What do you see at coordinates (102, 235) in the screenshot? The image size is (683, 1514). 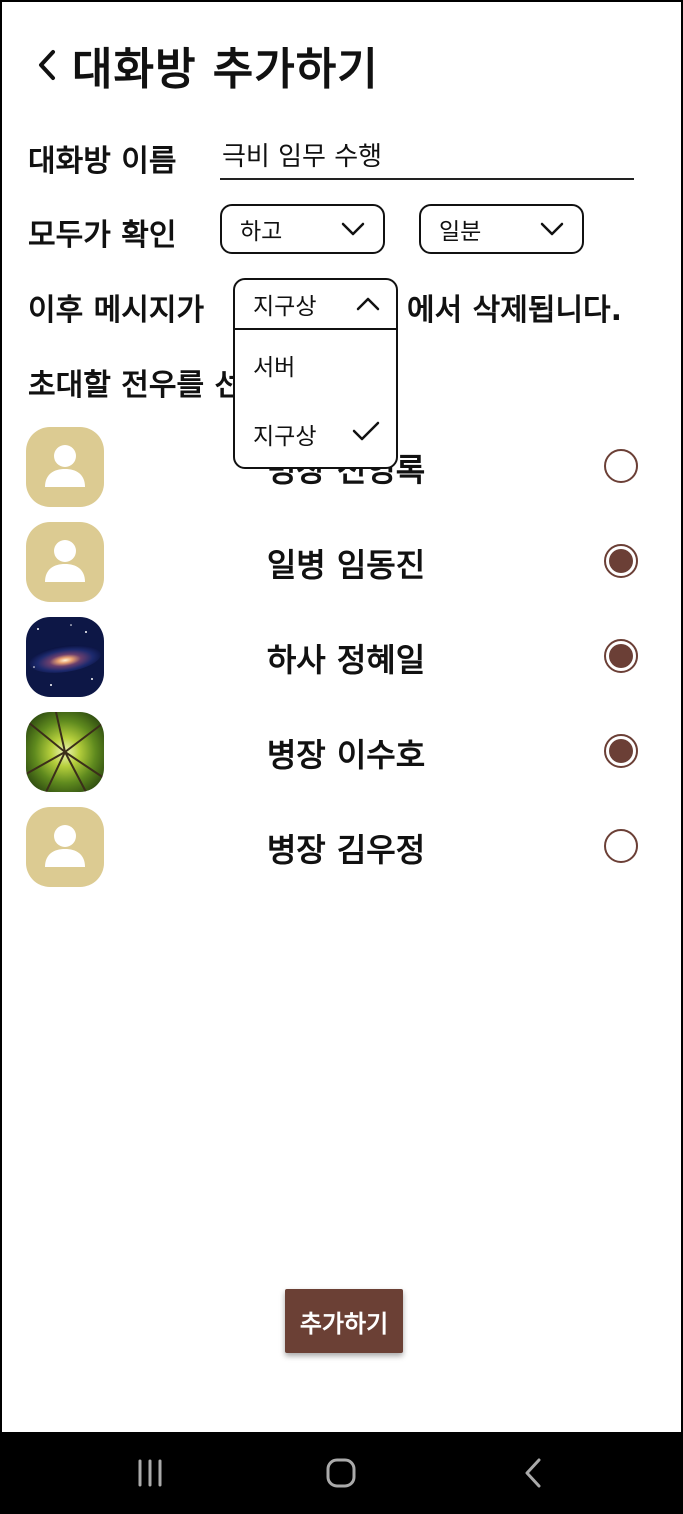 I see `confirm-label: 모두가 확인` at bounding box center [102, 235].